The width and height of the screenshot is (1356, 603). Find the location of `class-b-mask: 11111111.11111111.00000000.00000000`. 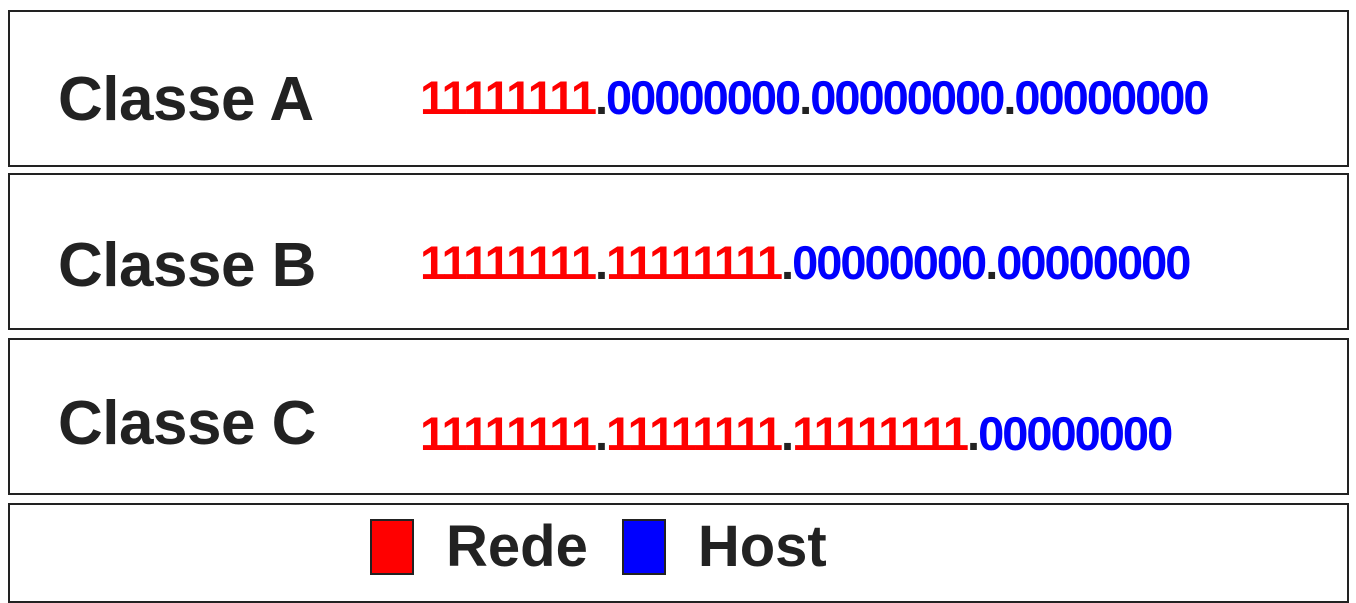

class-b-mask: 11111111.11111111.00000000.00000000 is located at coordinates (805, 262).